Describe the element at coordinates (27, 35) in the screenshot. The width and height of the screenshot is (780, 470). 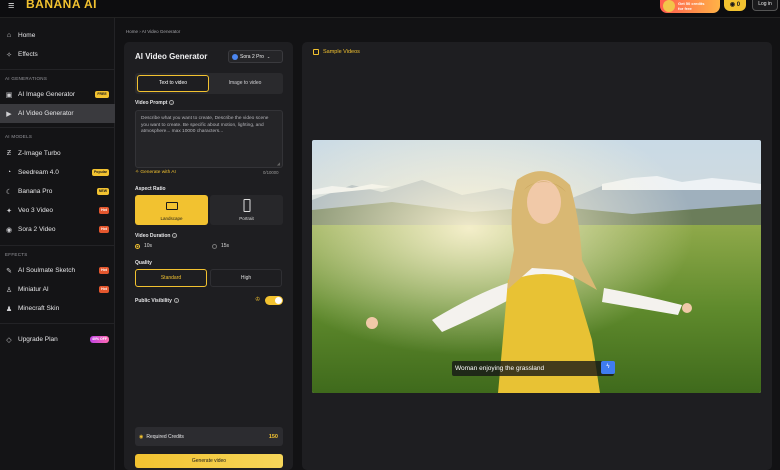
I see `sidebar-item-label: Home` at that location.